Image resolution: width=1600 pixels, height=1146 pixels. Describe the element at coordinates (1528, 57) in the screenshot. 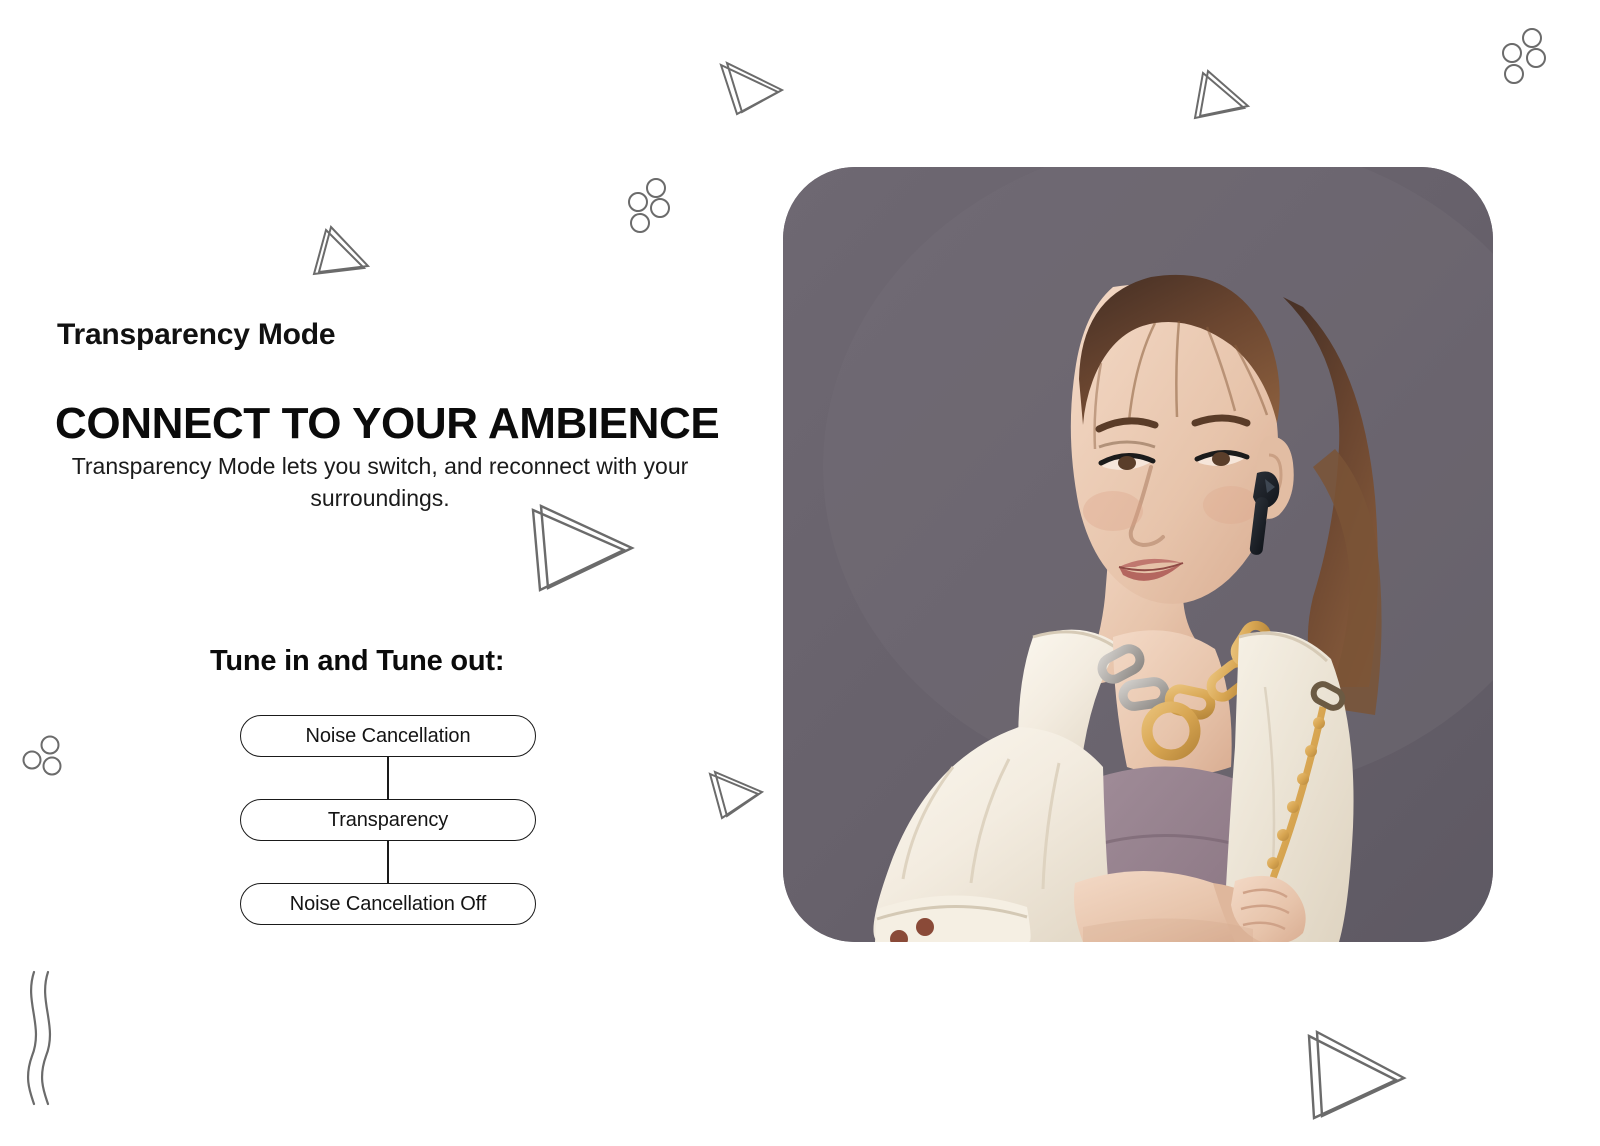

I see `circles-top-right-icon` at that location.